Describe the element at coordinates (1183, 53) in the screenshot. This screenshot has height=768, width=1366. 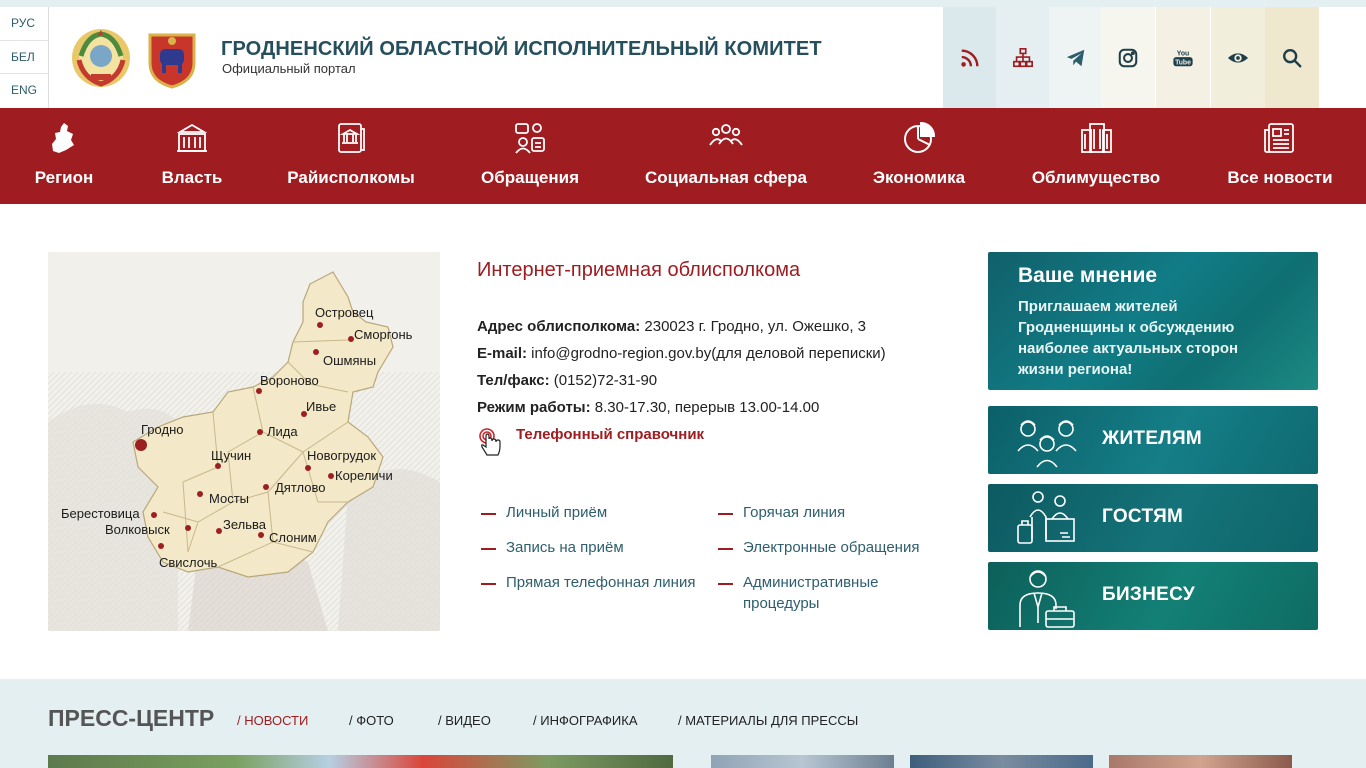
I see `svg-text: You` at that location.